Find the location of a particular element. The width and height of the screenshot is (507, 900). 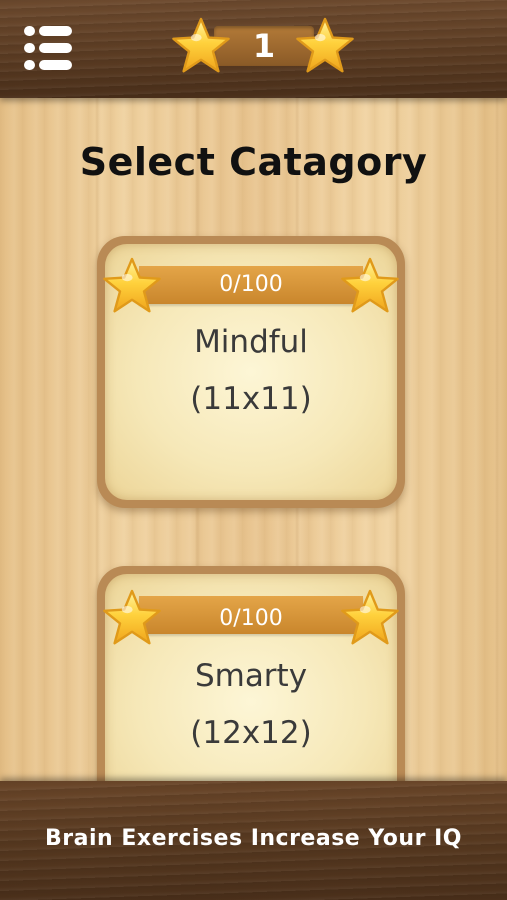

page-title: Select Catagory is located at coordinates (253, 162).